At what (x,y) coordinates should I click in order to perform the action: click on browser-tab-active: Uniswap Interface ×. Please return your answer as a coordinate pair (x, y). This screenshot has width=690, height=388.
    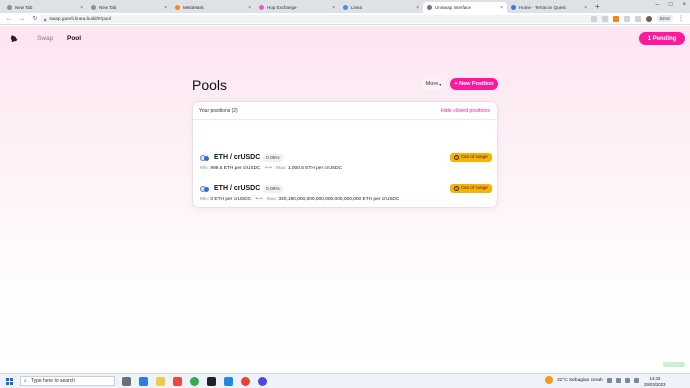
    Looking at the image, I should click on (465, 7).